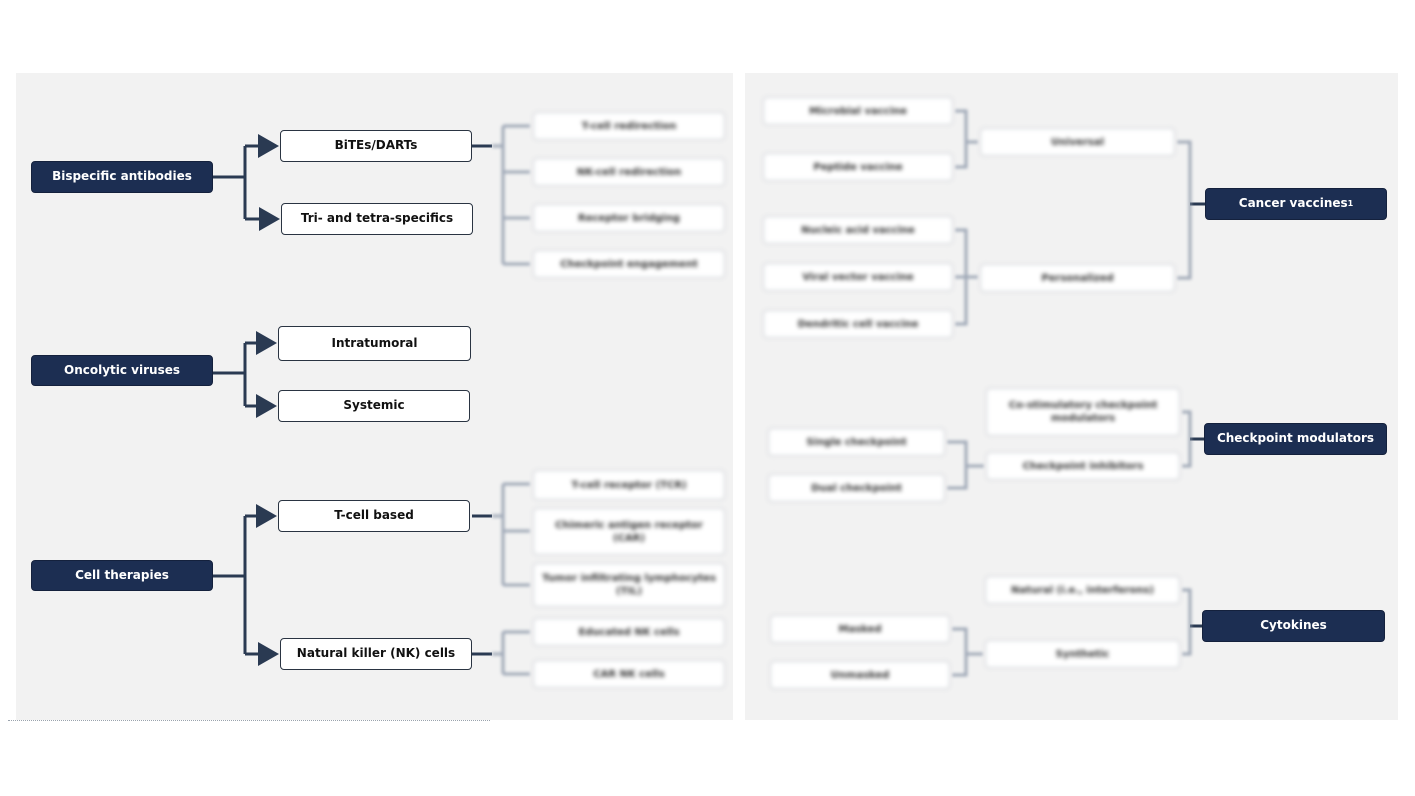 The image size is (1415, 796). I want to click on checkpoint-middle-box: Checkpoint inhibitors, so click(1083, 466).